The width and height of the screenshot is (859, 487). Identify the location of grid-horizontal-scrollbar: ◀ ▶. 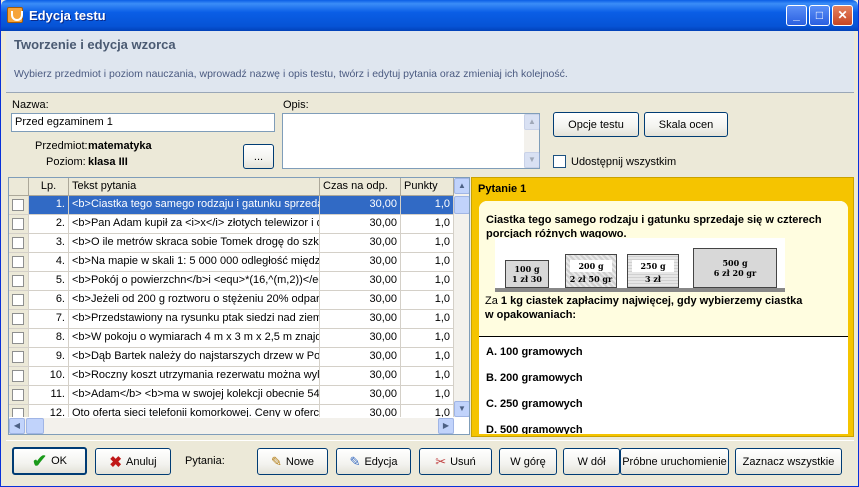
(231, 426).